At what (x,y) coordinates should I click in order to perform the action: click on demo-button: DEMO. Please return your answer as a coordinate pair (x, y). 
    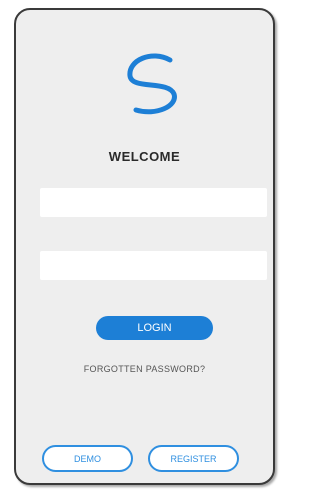
    Looking at the image, I should click on (87, 458).